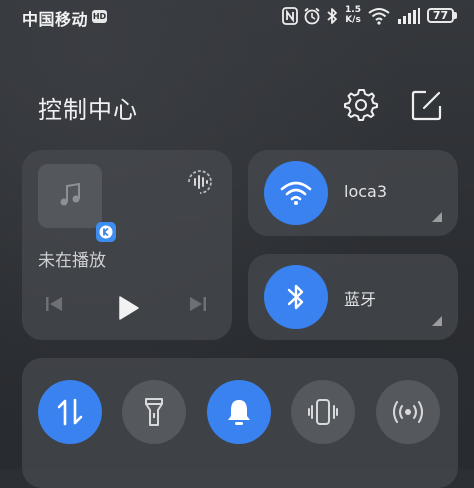 Image resolution: width=474 pixels, height=488 pixels. I want to click on wifi-tile: loca3, so click(353, 193).